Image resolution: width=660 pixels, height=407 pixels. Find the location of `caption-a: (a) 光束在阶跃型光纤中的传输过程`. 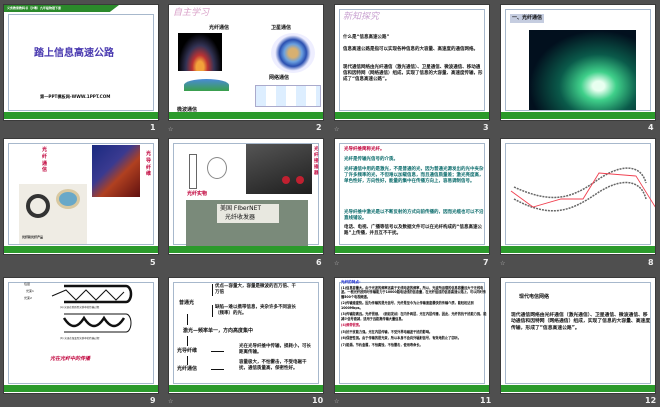

caption-a: (a) 光束在阶跃型光纤中的传输过程 is located at coordinates (80, 307).